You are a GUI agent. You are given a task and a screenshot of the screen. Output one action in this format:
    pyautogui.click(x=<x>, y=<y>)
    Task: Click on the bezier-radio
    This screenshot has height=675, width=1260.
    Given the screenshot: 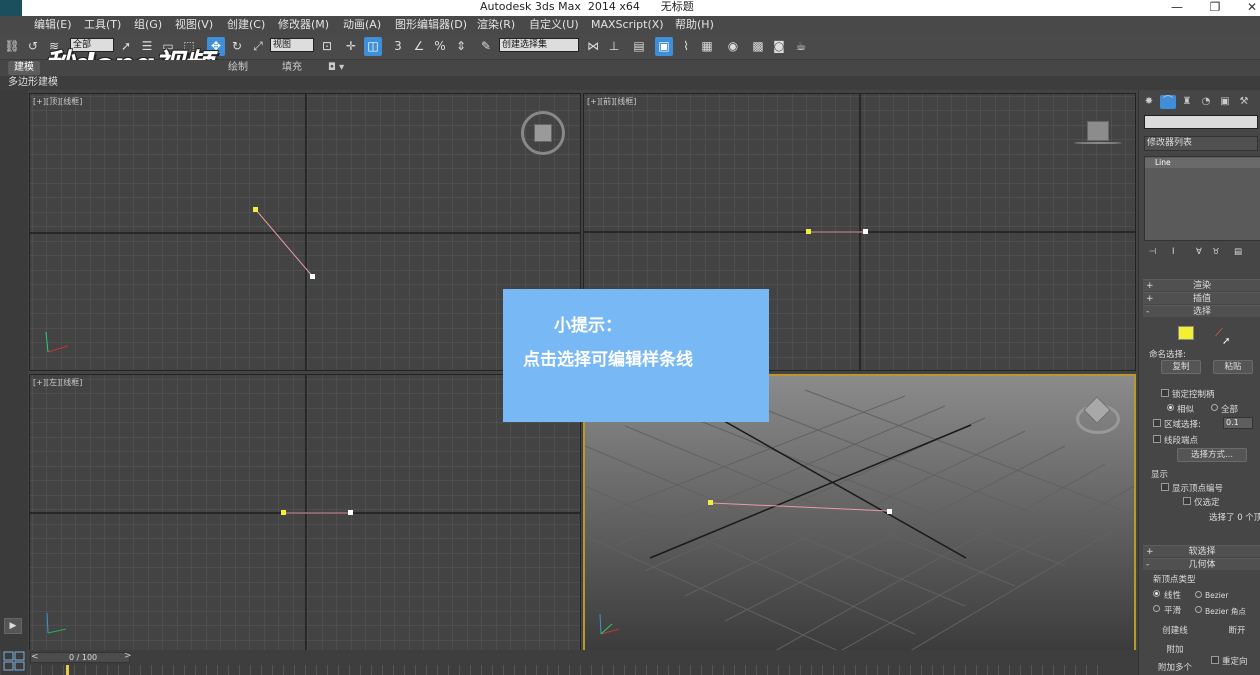 What is the action you would take?
    pyautogui.click(x=1198, y=594)
    